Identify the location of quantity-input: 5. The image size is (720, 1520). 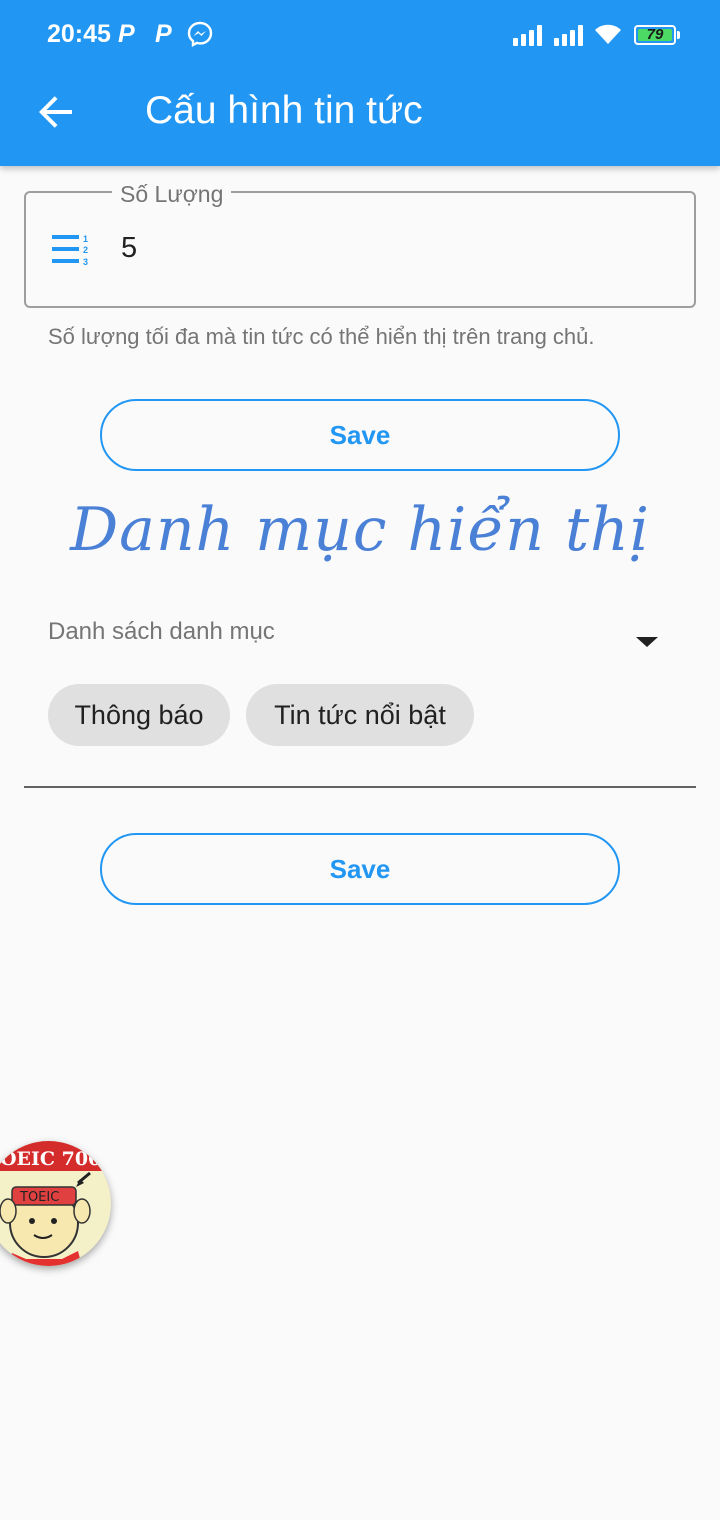
(129, 248).